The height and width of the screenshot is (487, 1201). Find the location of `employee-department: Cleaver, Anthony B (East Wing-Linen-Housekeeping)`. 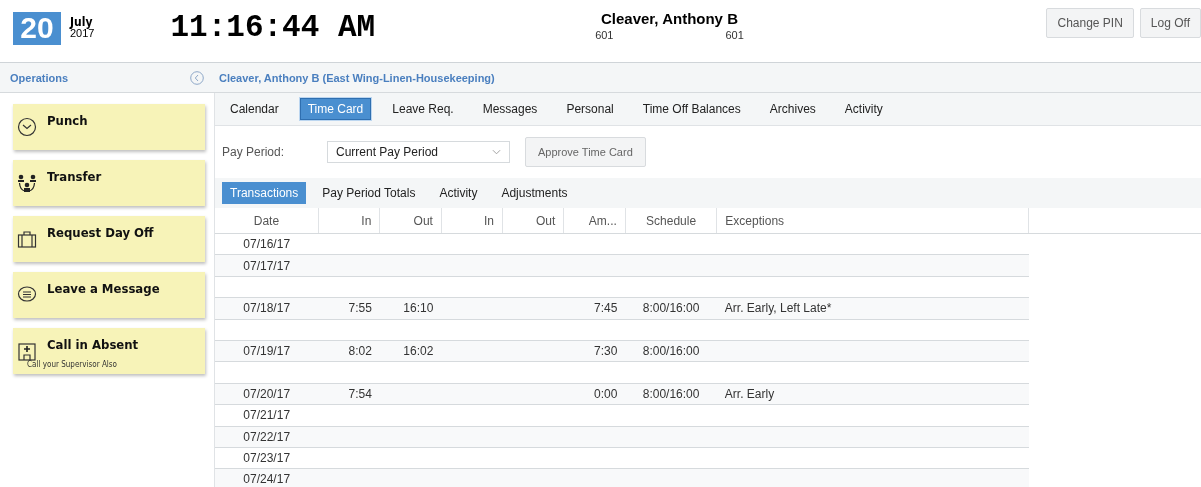

employee-department: Cleaver, Anthony B (East Wing-Linen-Housekeeping) is located at coordinates (357, 77).